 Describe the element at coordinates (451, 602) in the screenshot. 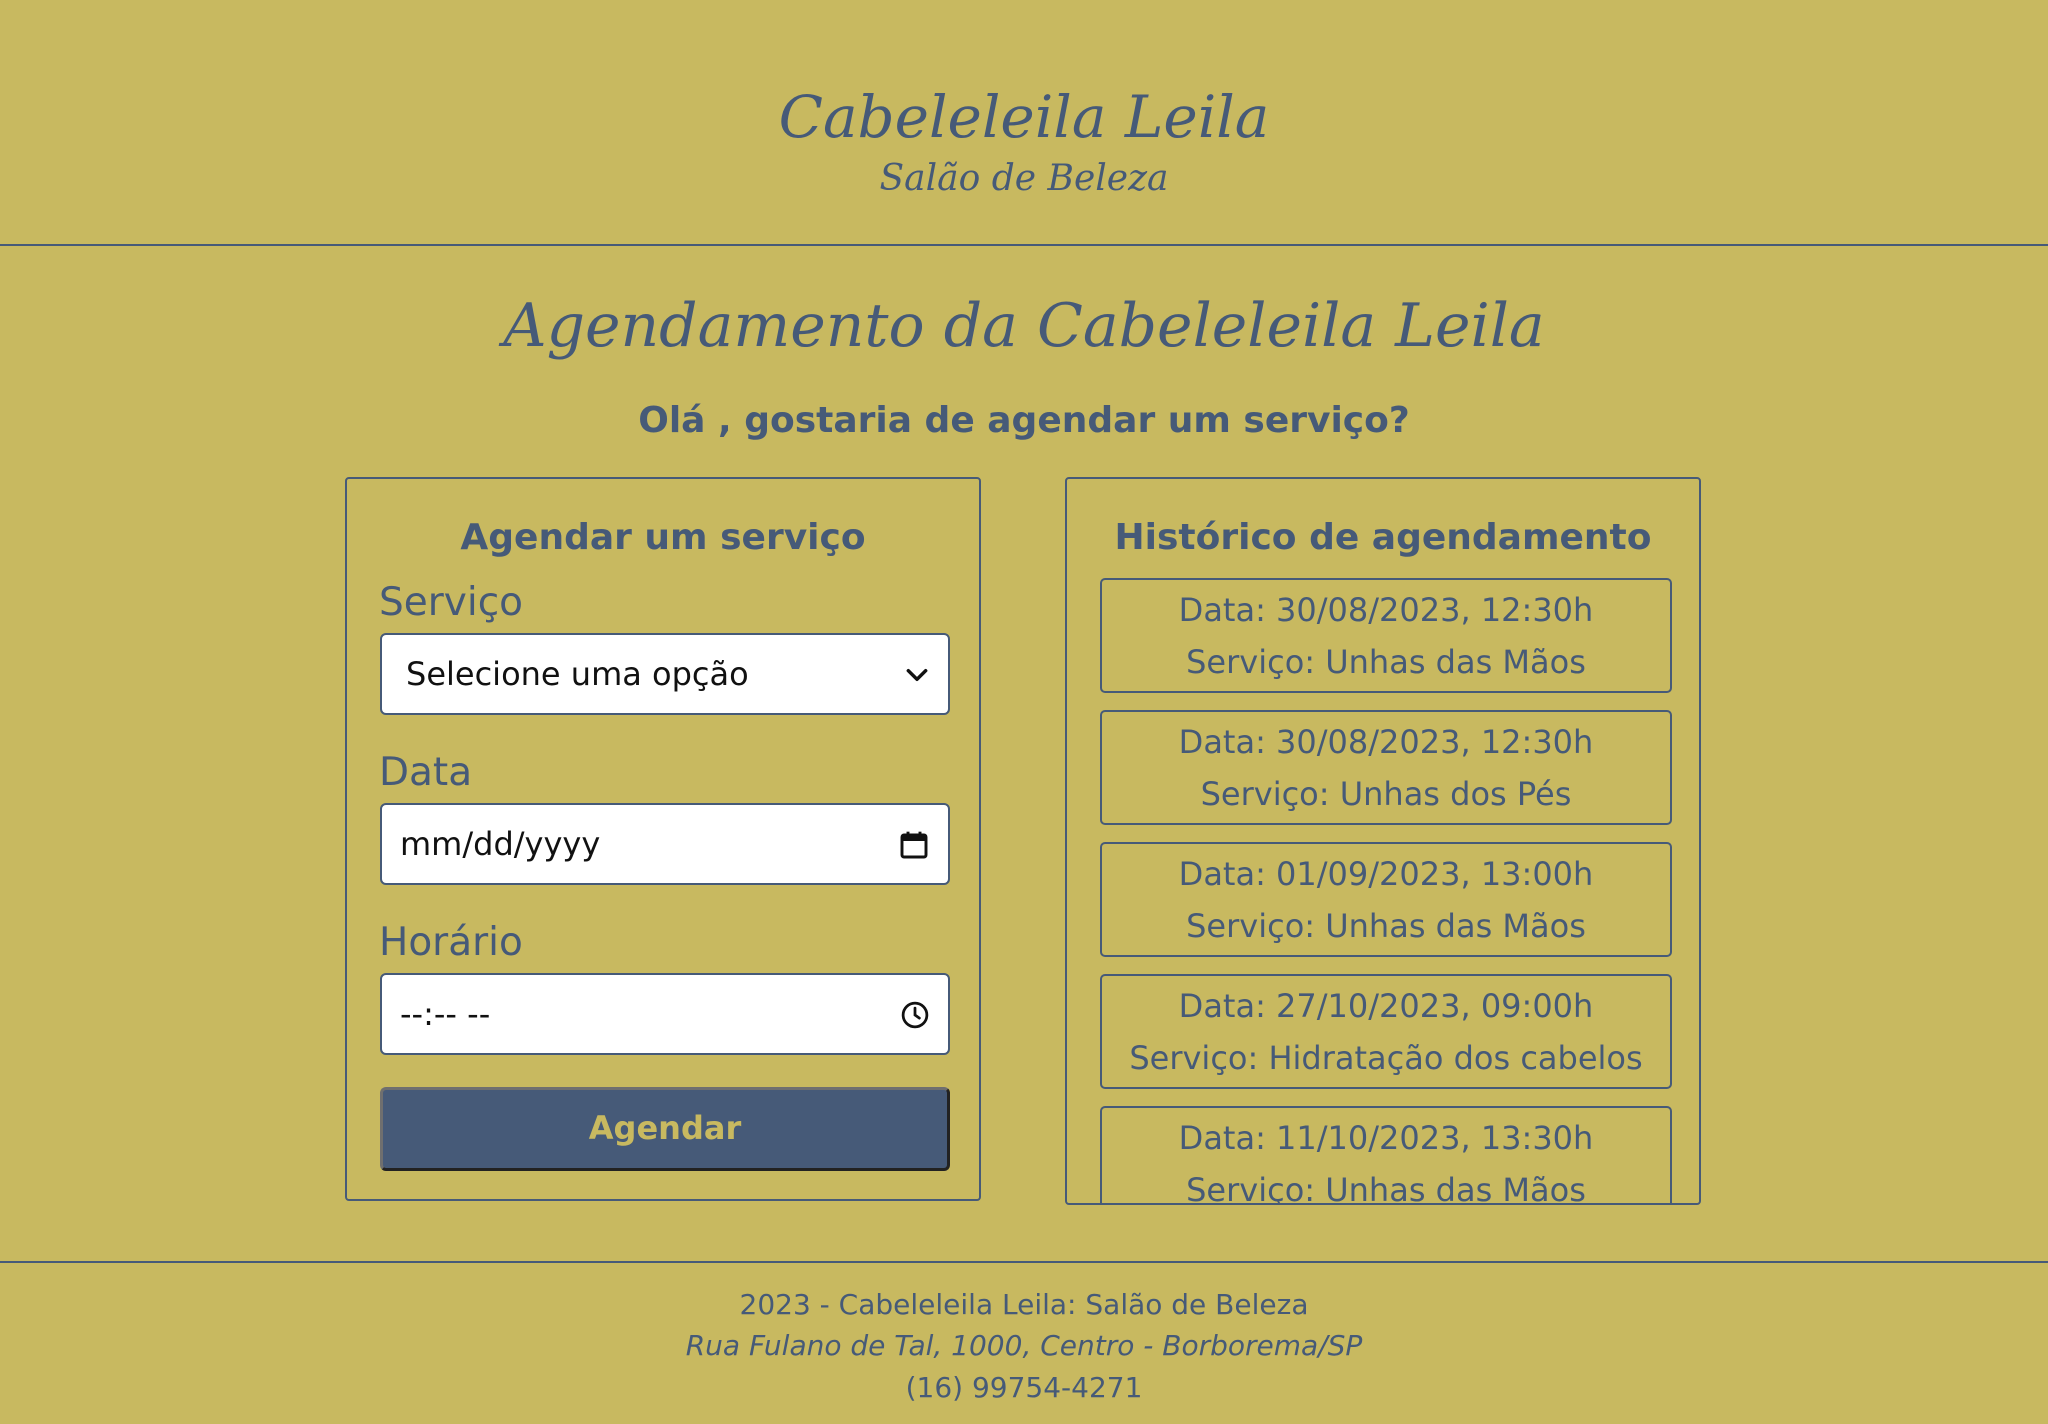

I see `service-label: Serviço` at that location.